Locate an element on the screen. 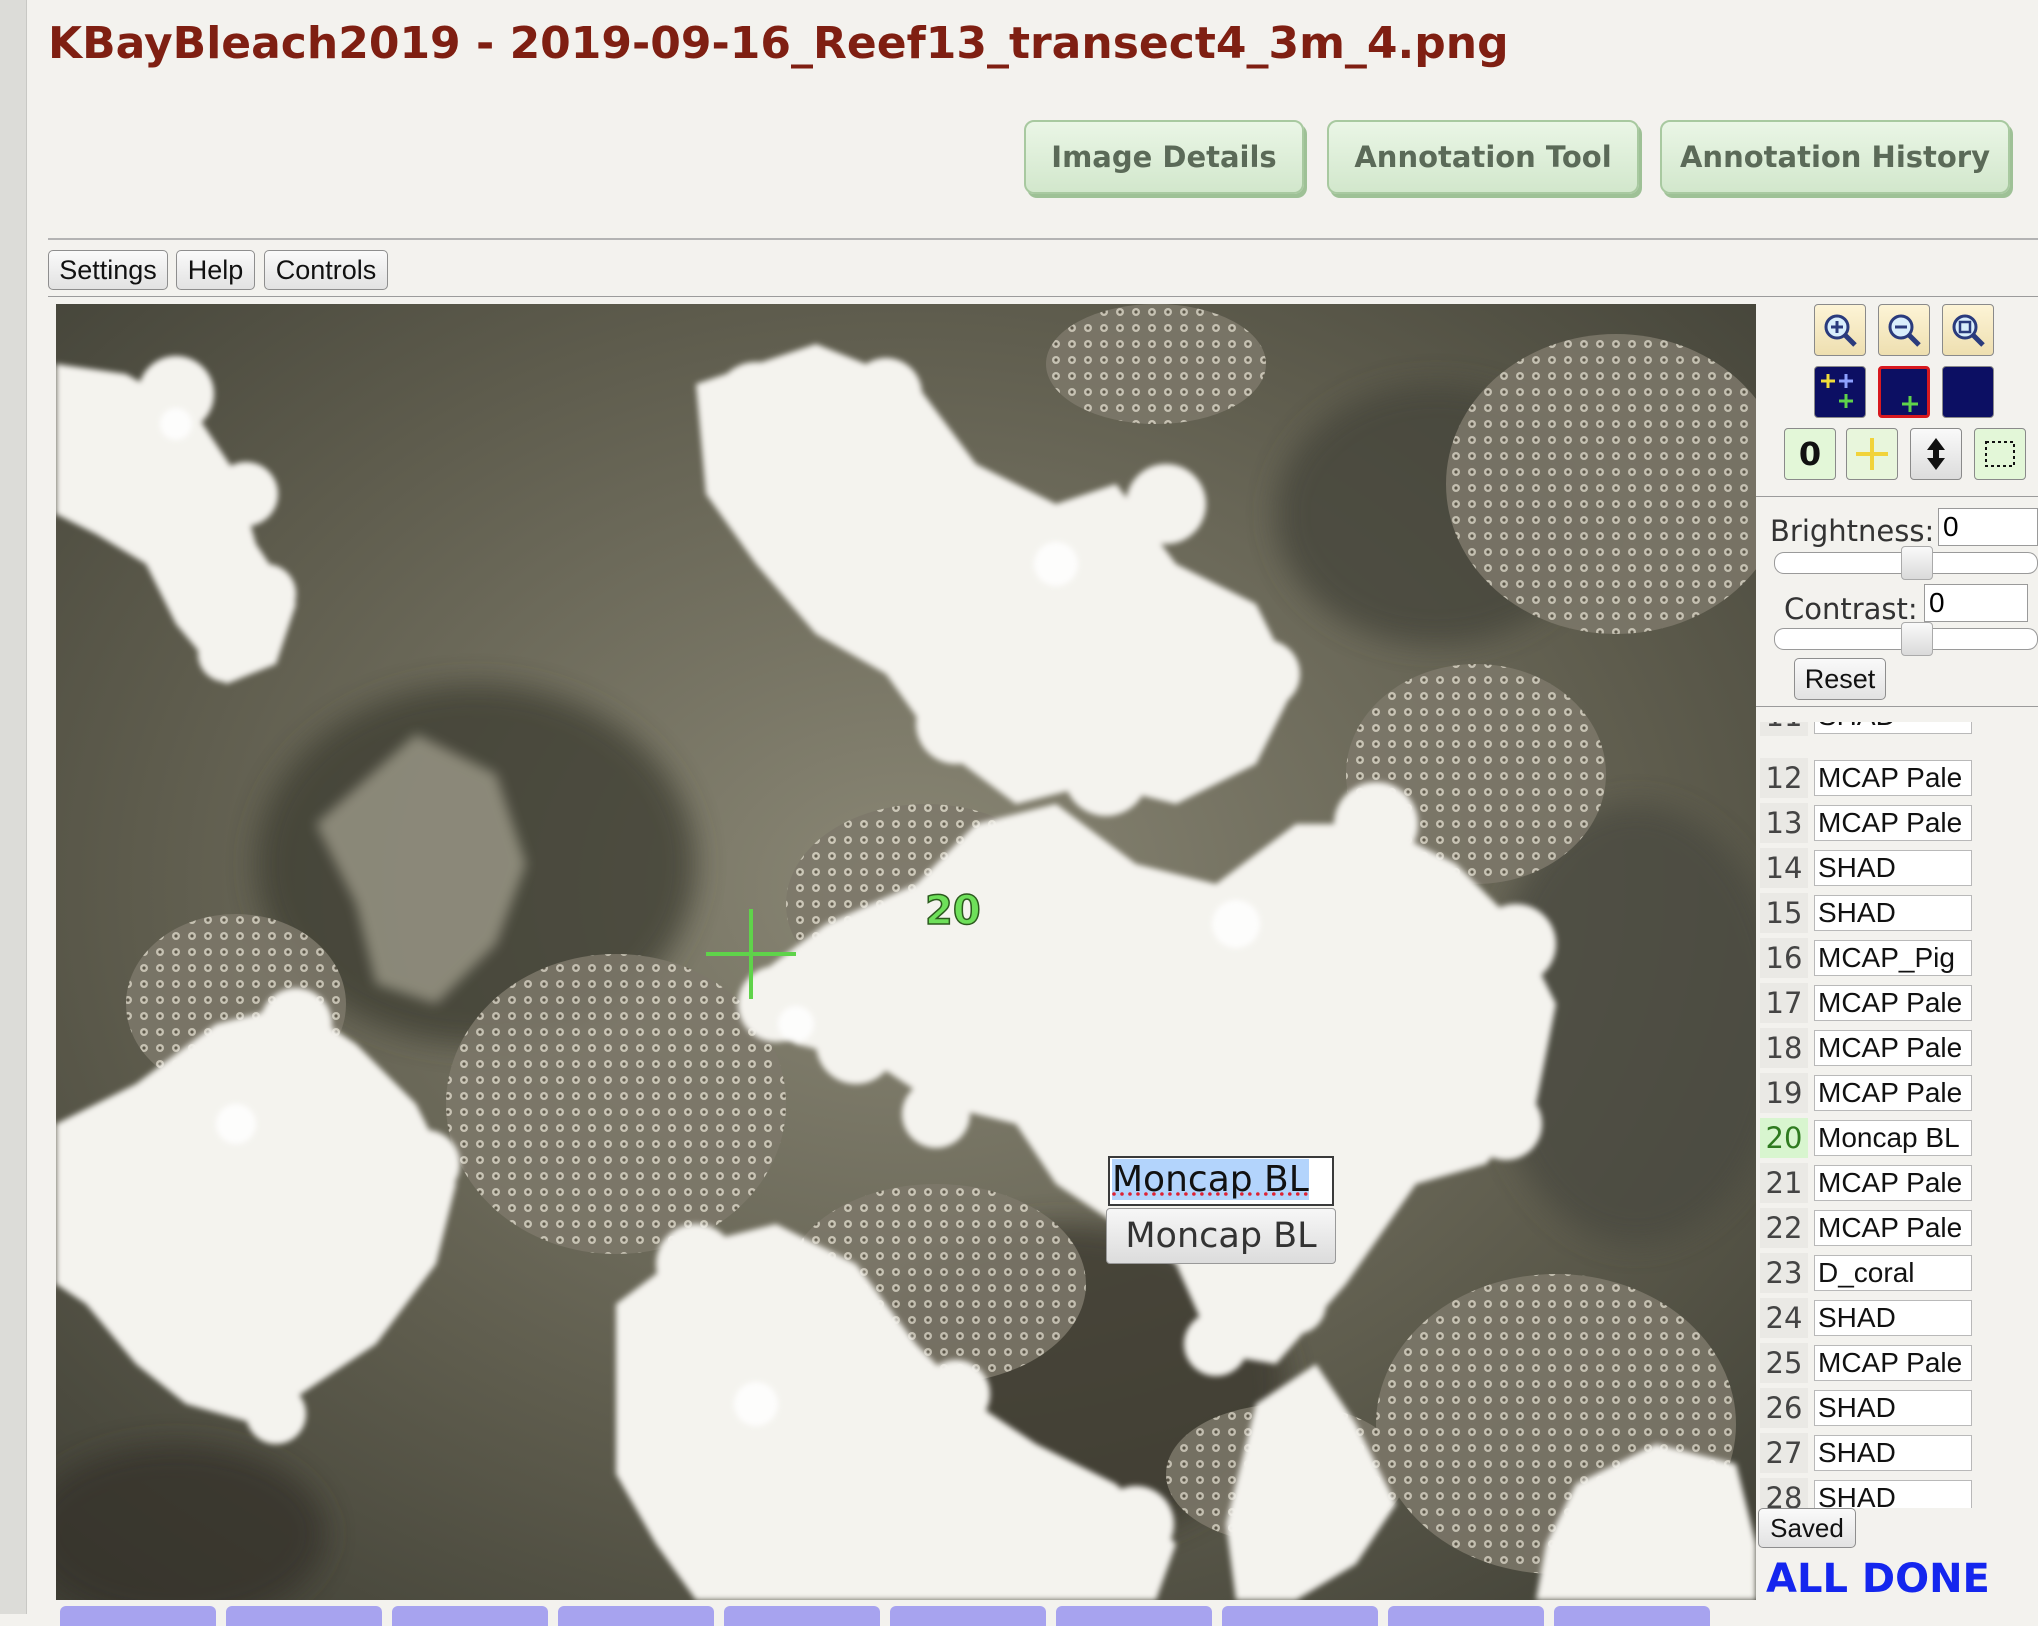 This screenshot has height=1626, width=2038. point-row: 19 MCAP Pale is located at coordinates (1899, 1093).